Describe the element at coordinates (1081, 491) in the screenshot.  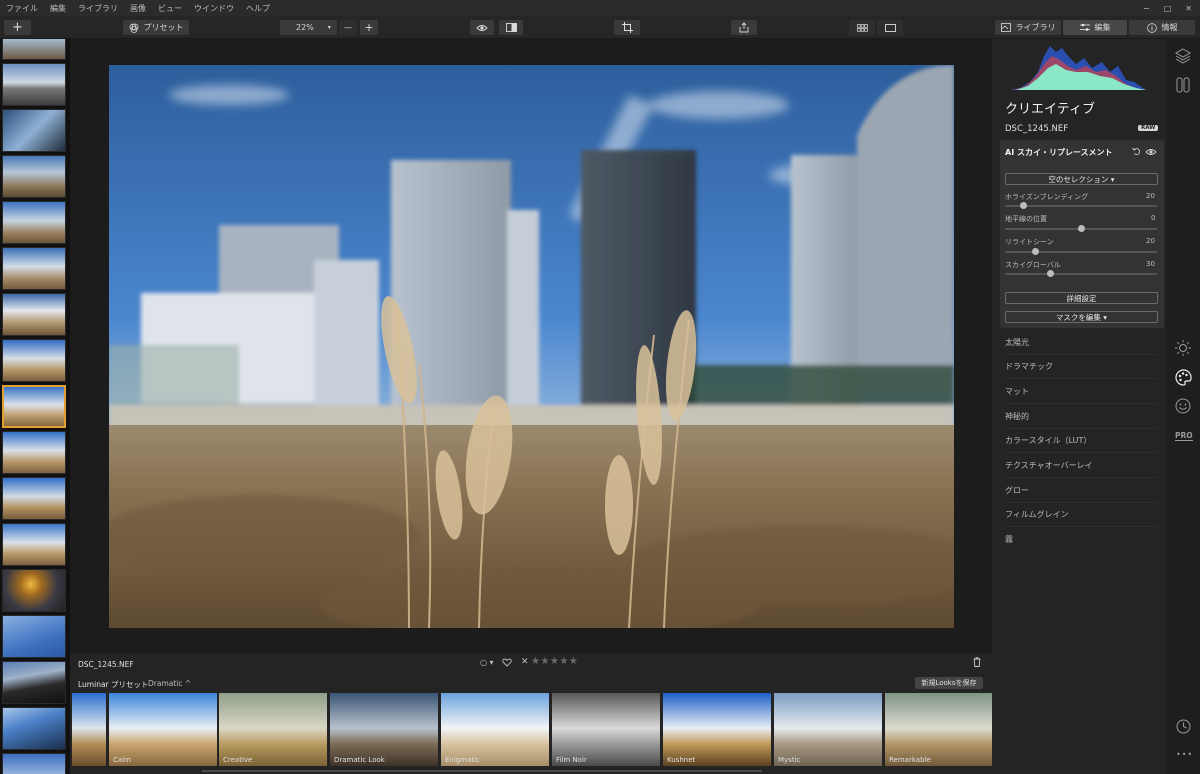
I see `filter-glow: グロー` at that location.